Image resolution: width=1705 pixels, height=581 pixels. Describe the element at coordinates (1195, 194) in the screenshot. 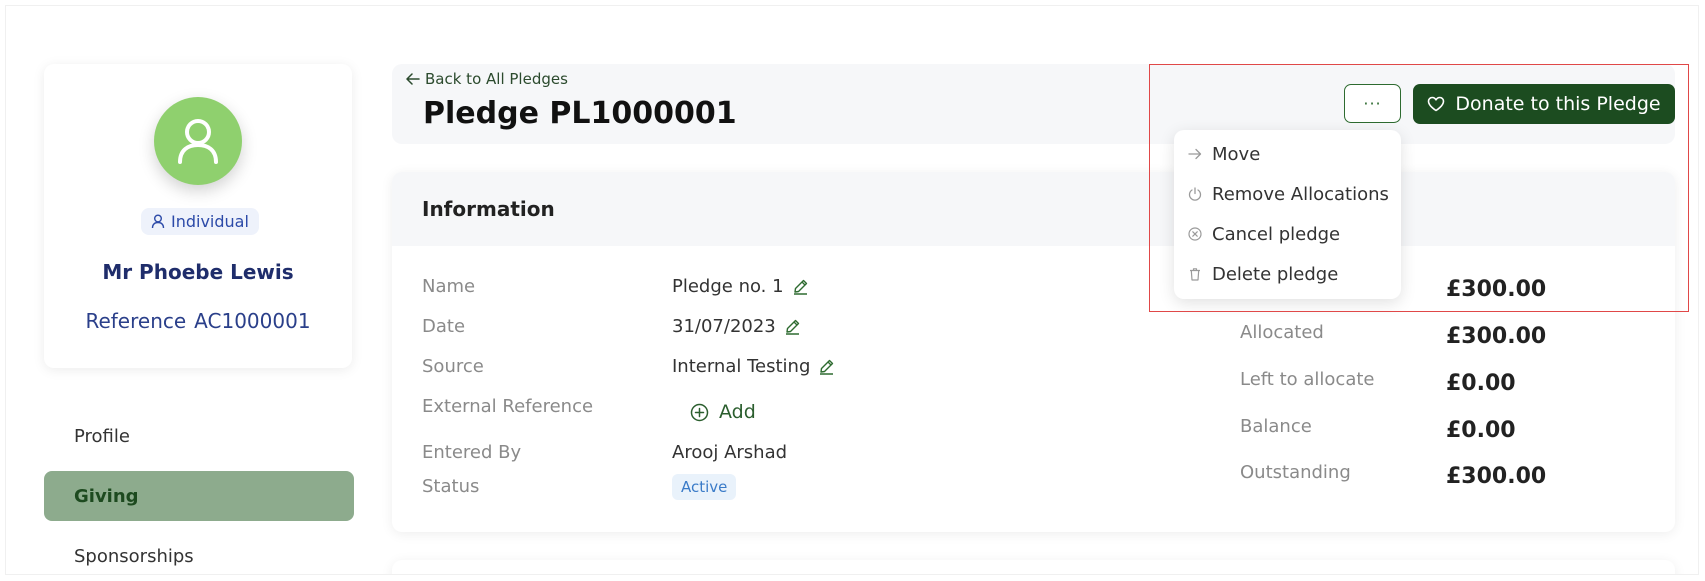

I see `power-icon` at that location.